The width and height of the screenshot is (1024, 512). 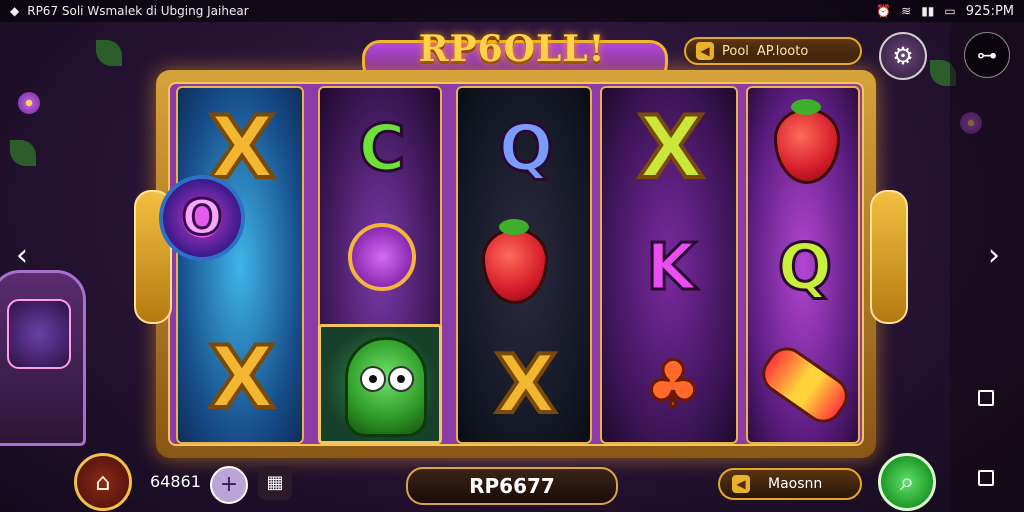 I want to click on amulet-icon, so click(x=382, y=257).